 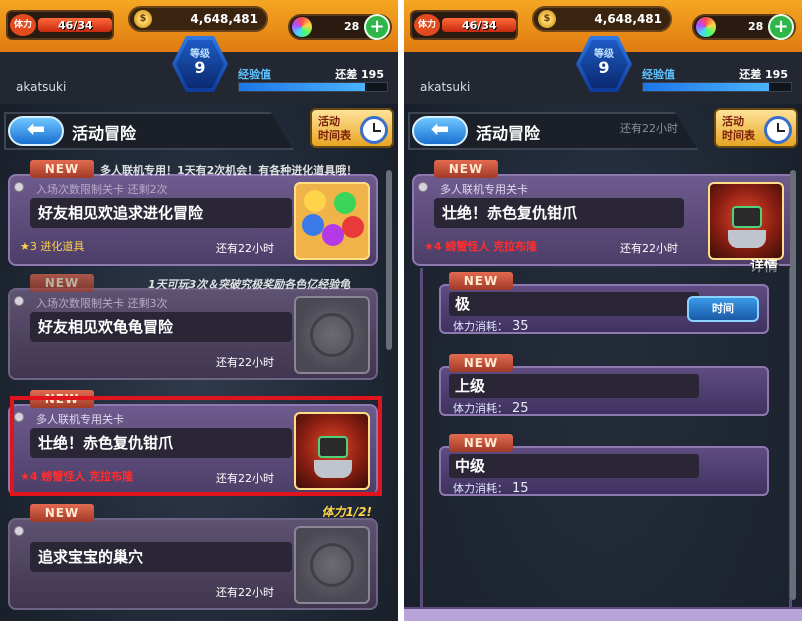 I want to click on difficulty-name: 上级, so click(x=574, y=386).